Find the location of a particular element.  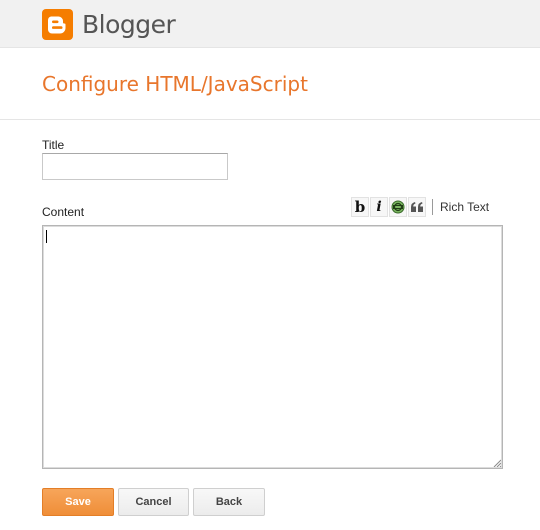

cancel-button: Cancel is located at coordinates (153, 502).